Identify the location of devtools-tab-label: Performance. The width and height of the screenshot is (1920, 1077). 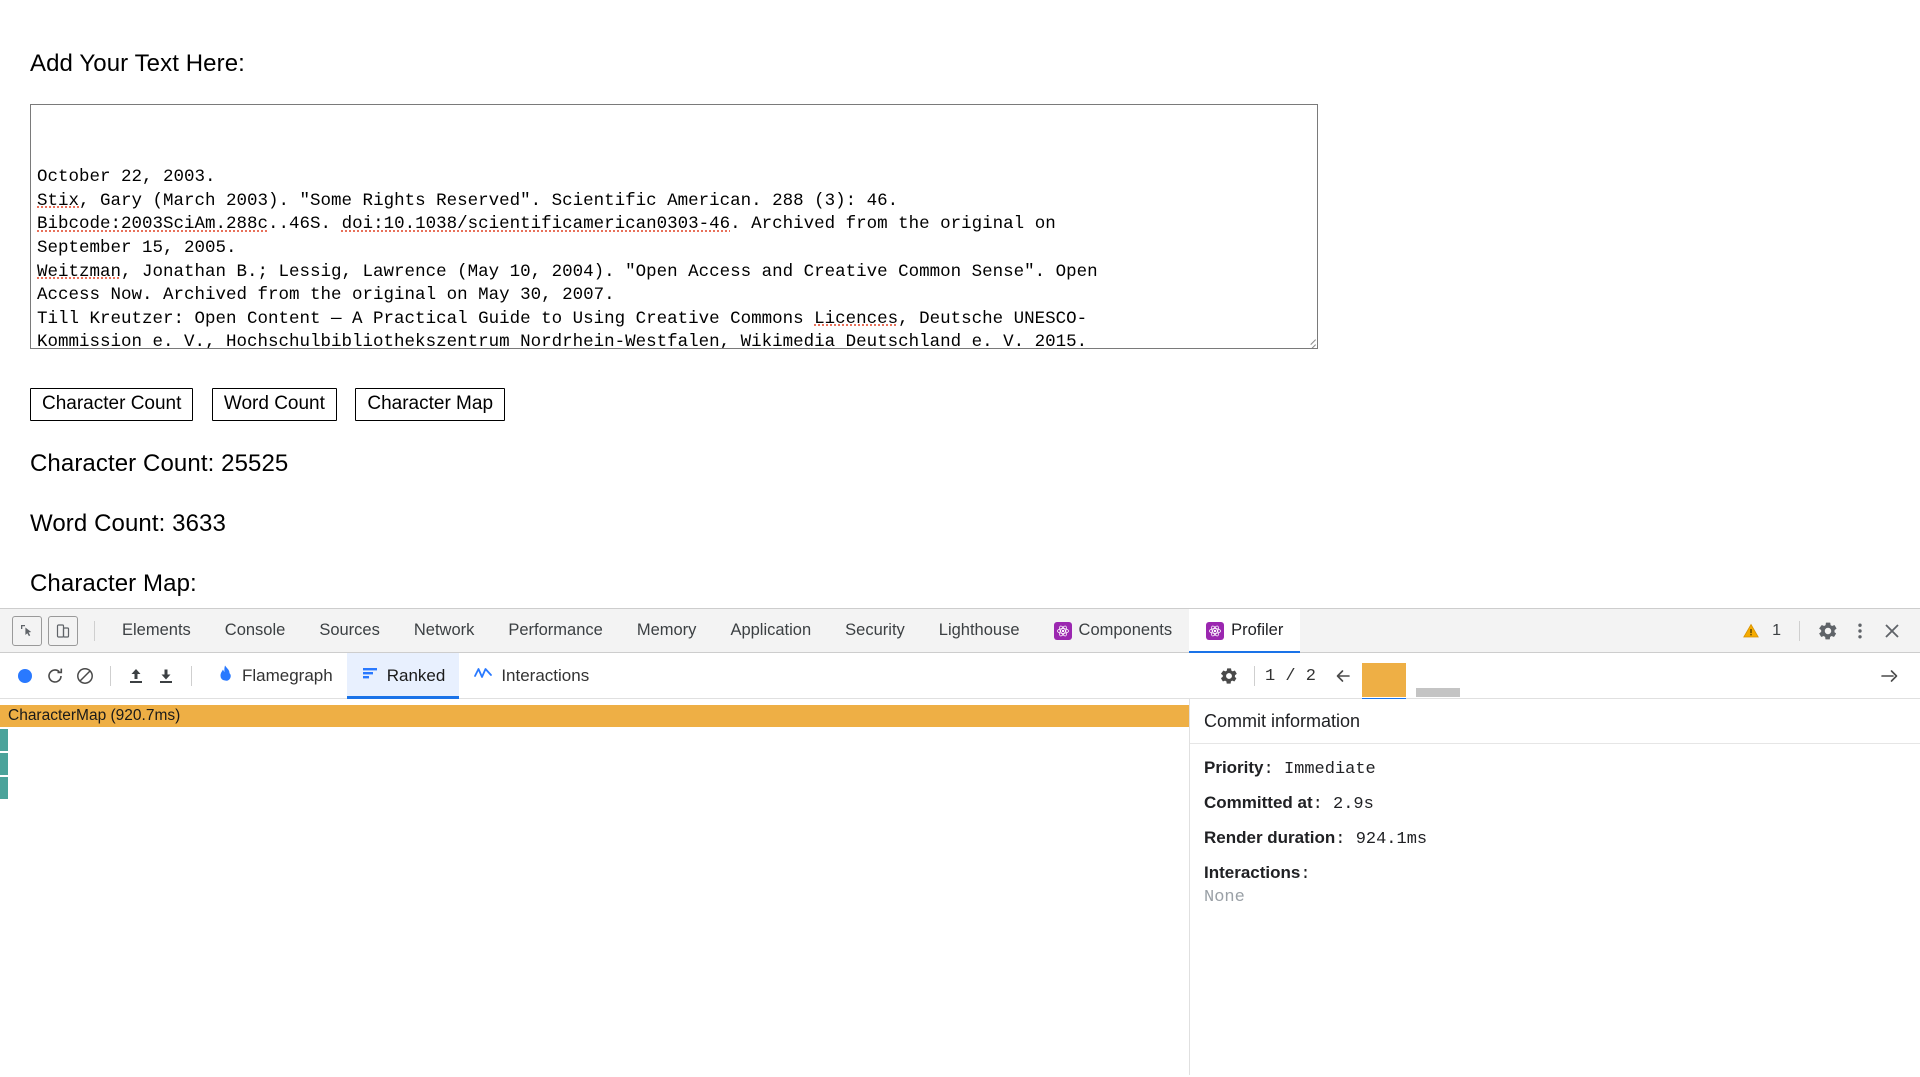
(555, 630).